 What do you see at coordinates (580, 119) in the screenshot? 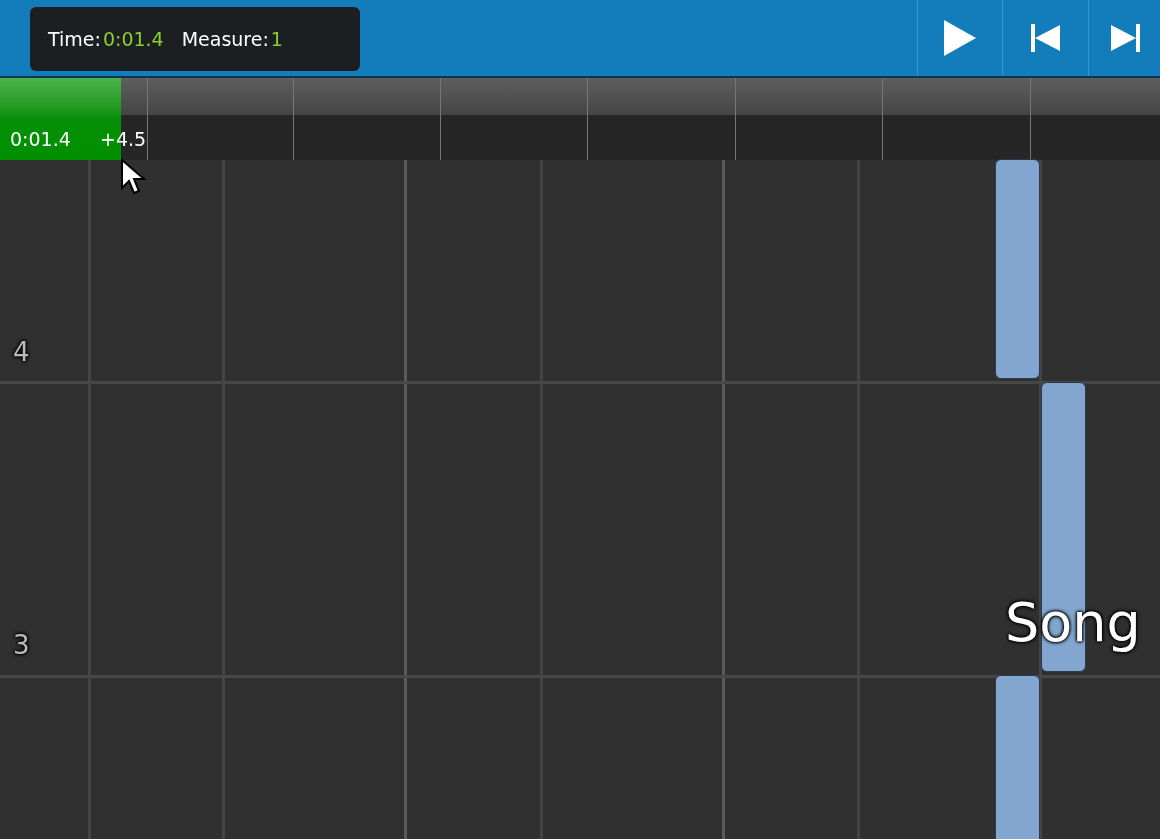
I see `timeline-ruler: 0:01.4 +4.5` at bounding box center [580, 119].